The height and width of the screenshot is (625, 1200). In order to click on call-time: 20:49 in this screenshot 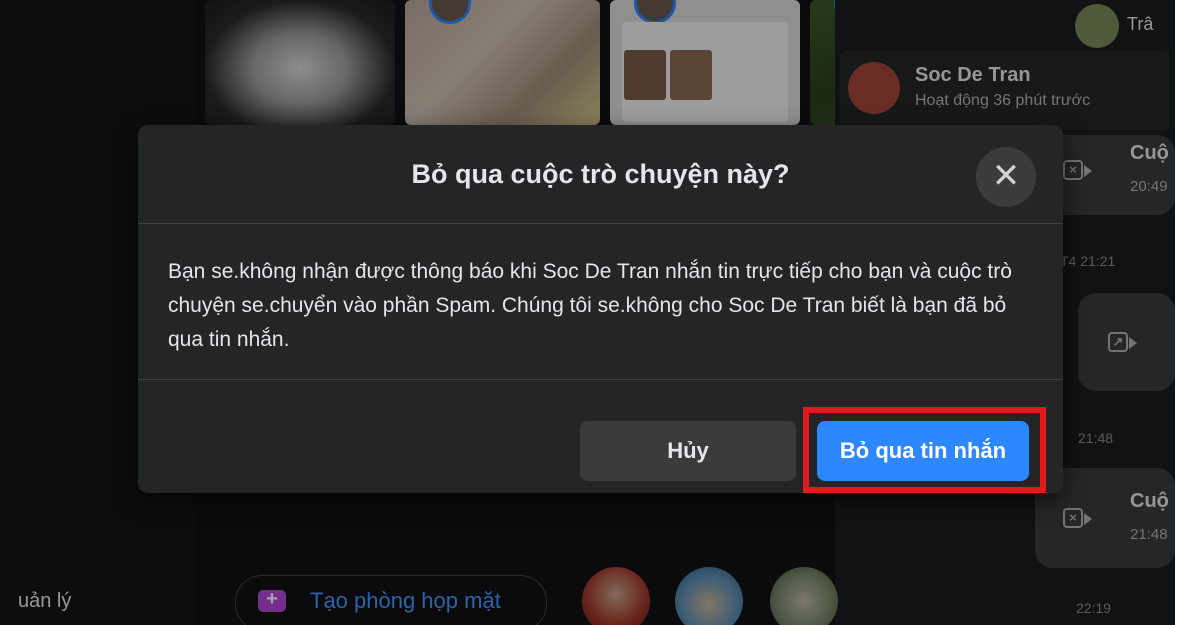, I will do `click(1149, 186)`.